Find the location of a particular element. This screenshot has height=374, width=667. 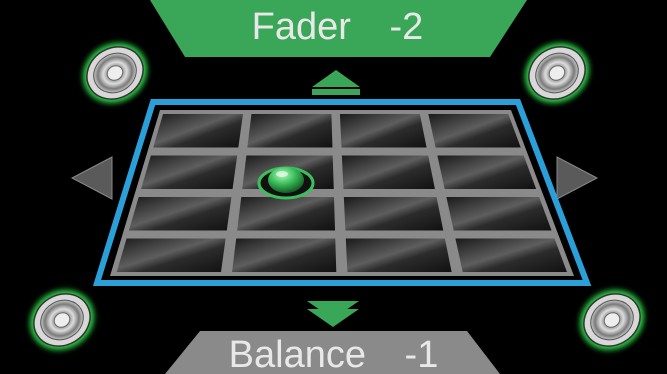

fader-value: -2 is located at coordinates (406, 27).